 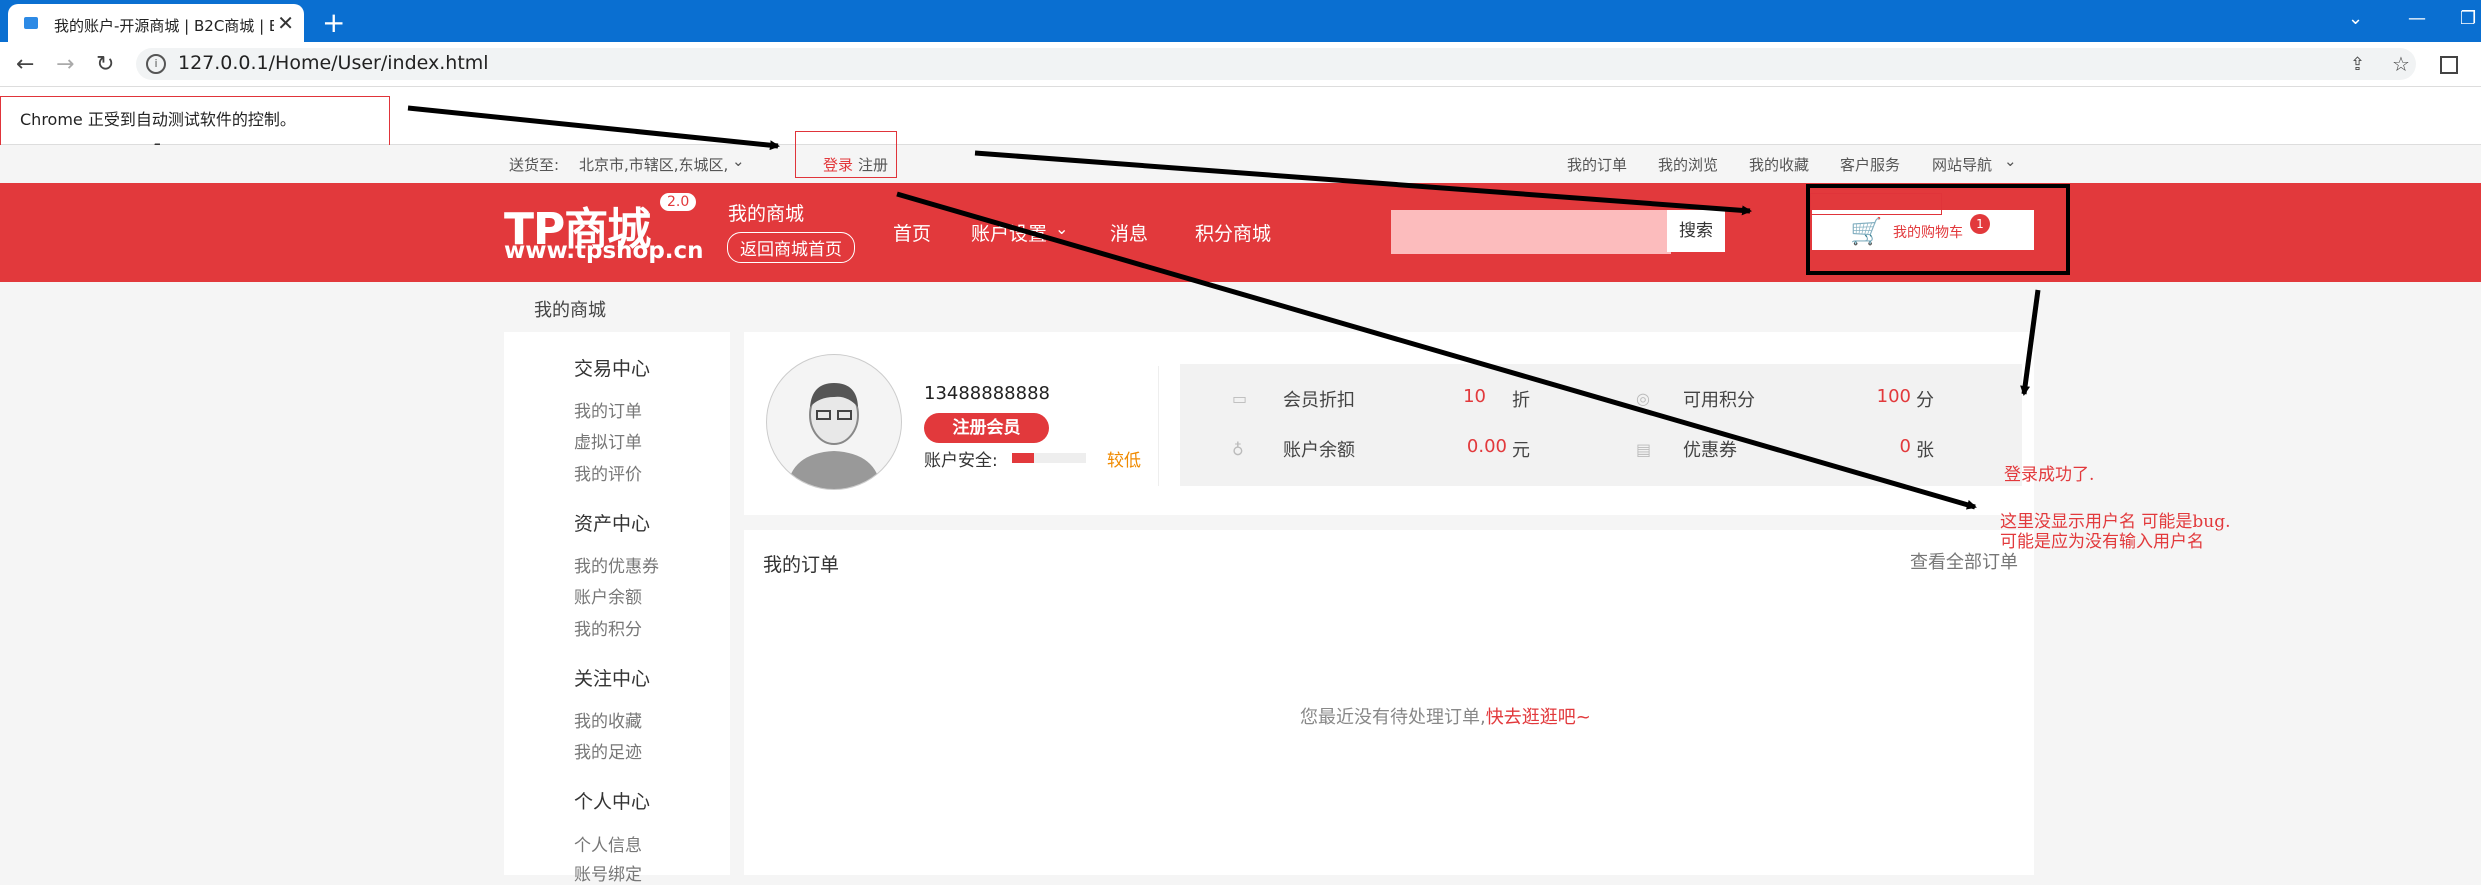 What do you see at coordinates (2049, 475) in the screenshot?
I see `annotation-note-login-success: 登录成功了.` at bounding box center [2049, 475].